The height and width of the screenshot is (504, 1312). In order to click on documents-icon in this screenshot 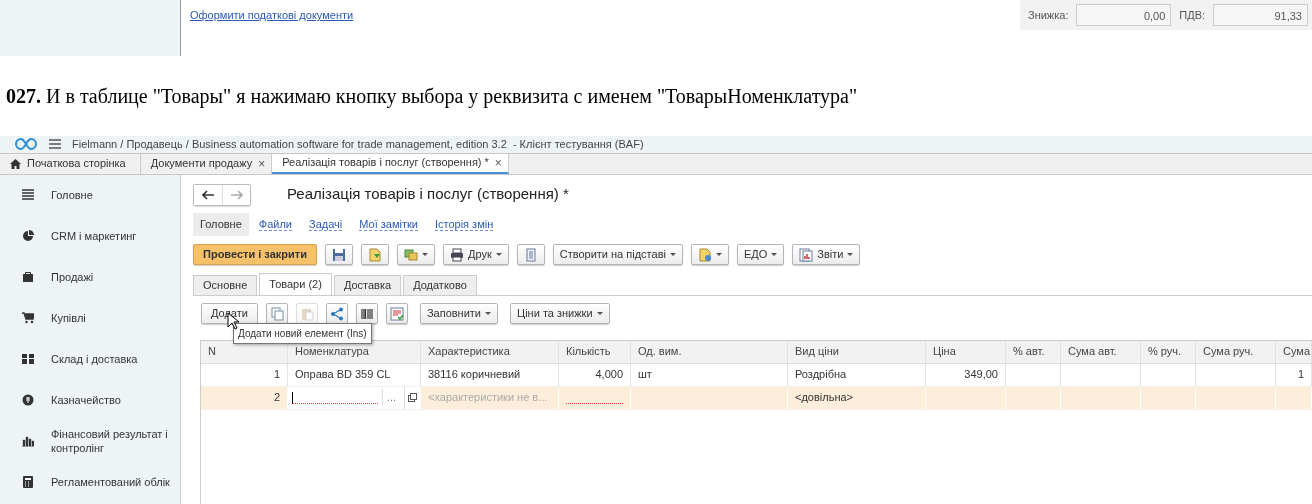, I will do `click(410, 254)`.